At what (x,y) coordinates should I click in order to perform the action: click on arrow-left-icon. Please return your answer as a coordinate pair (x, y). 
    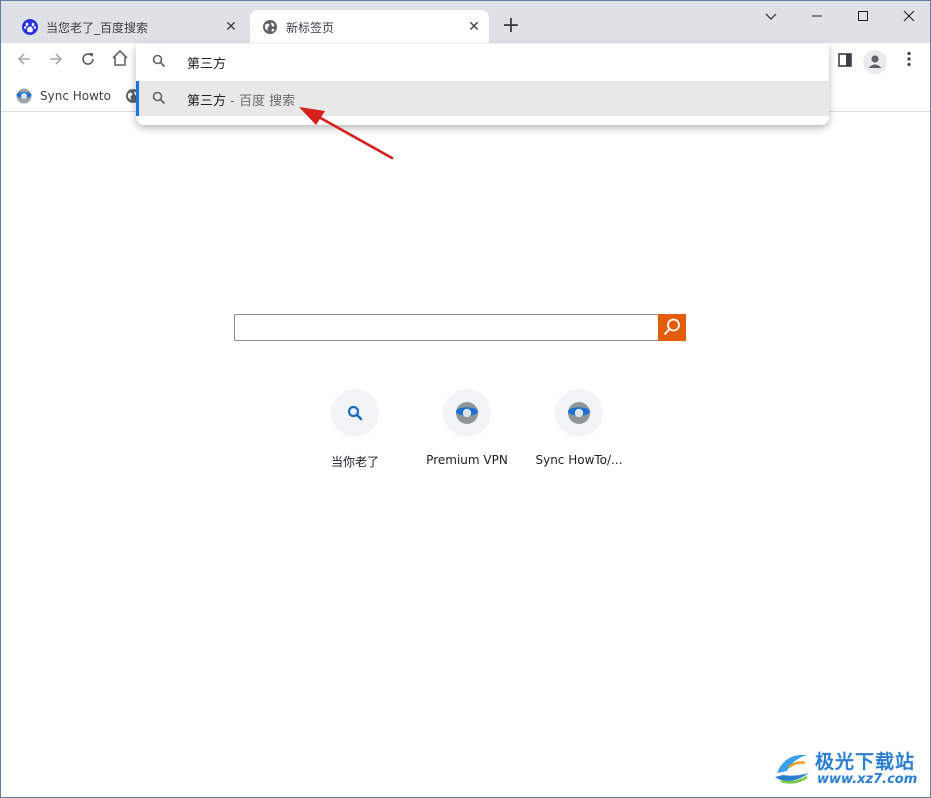
    Looking at the image, I should click on (23, 59).